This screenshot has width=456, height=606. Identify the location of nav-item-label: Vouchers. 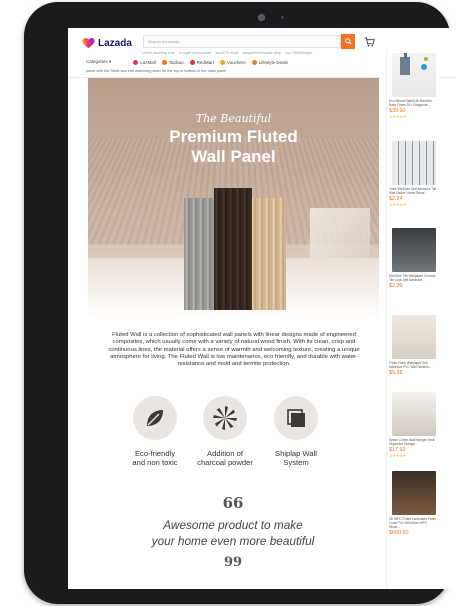
(236, 62).